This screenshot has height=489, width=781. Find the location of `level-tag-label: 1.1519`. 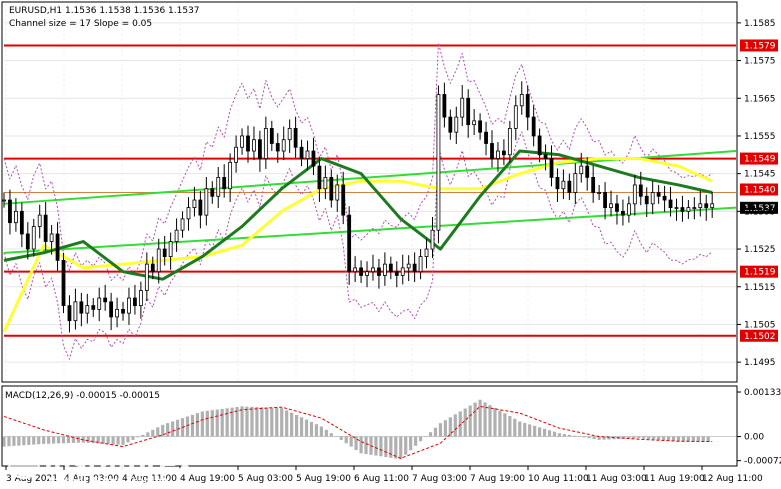

level-tag-label: 1.1519 is located at coordinates (760, 273).